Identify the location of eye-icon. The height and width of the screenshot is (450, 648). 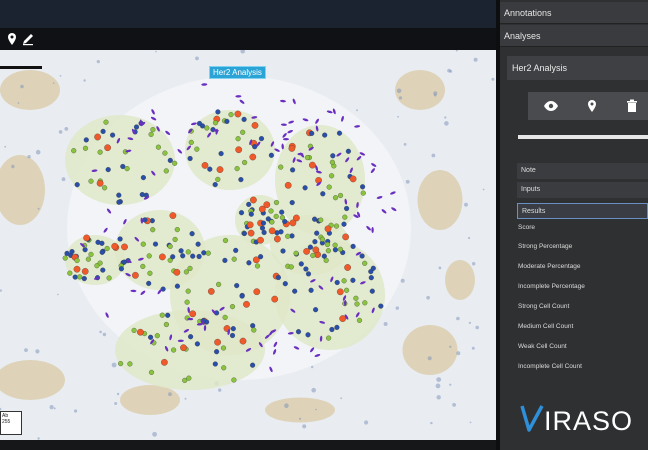
(551, 106).